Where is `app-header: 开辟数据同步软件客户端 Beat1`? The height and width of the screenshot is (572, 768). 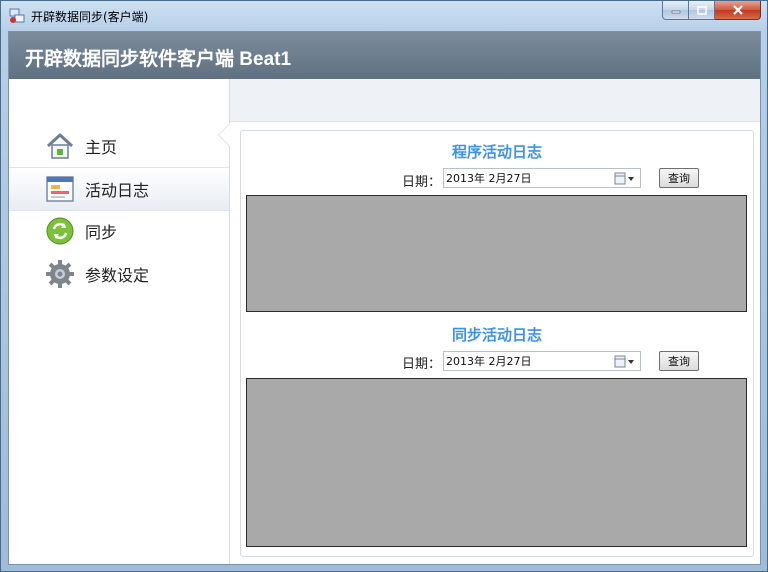
app-header: 开辟数据同步软件客户端 Beat1 is located at coordinates (384, 55).